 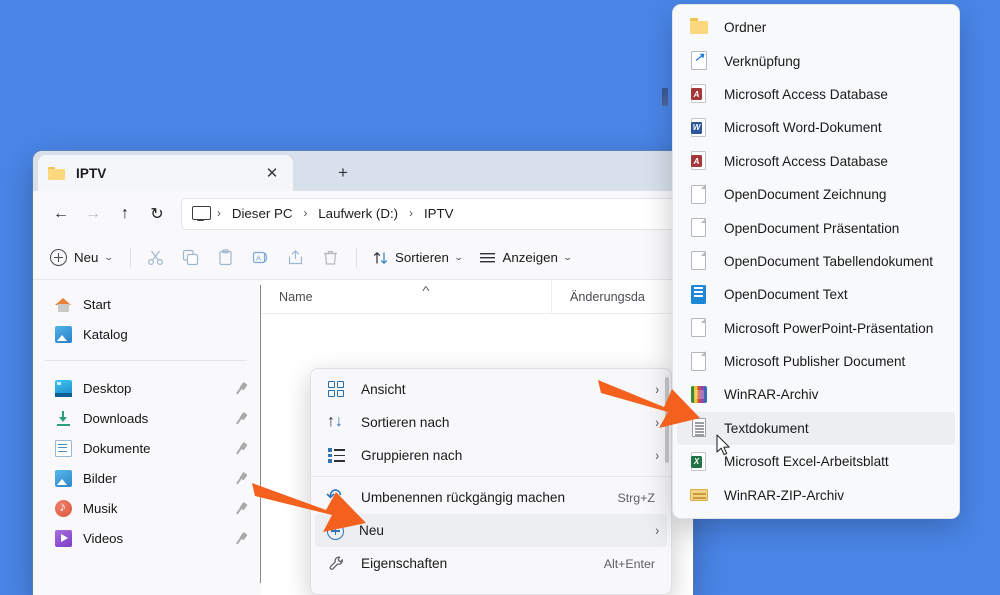 I want to click on submenu-item-word-dokument: W Microsoft Word-Dokument, so click(x=816, y=127).